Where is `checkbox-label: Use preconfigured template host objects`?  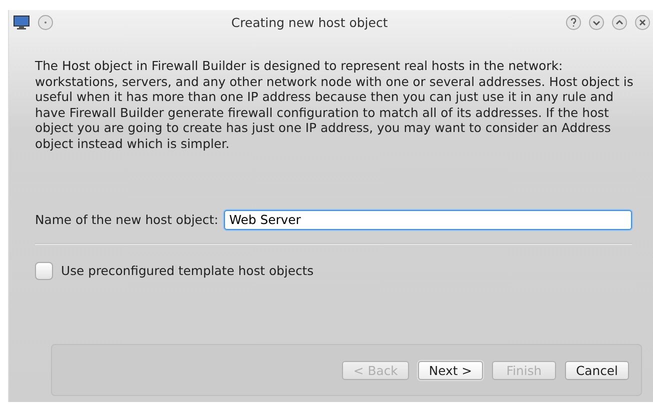 checkbox-label: Use preconfigured template host objects is located at coordinates (187, 270).